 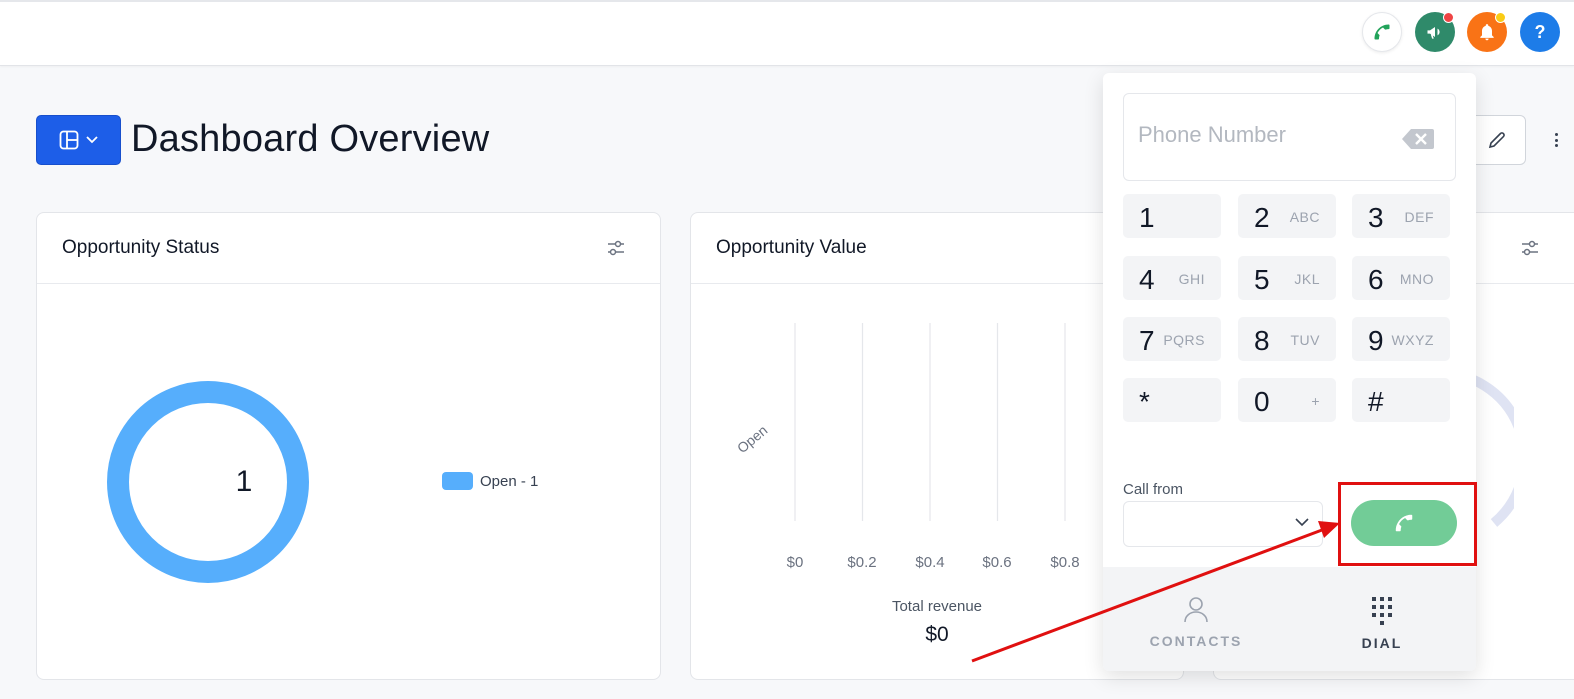 I want to click on dial-key-9: 9 WXYZ, so click(x=1401, y=339).